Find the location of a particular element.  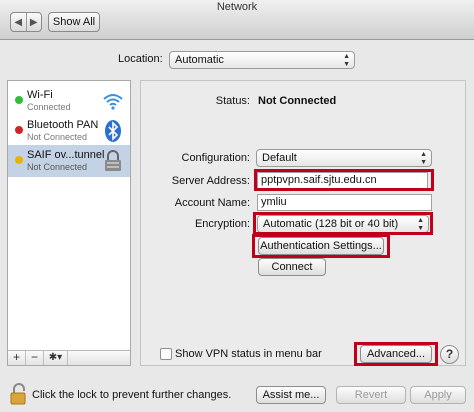

forward-icon: ▶ is located at coordinates (33, 22).